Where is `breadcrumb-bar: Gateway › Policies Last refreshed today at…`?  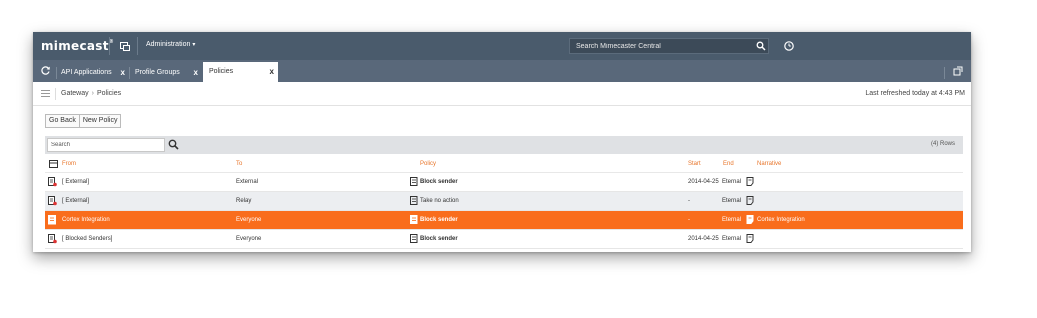
breadcrumb-bar: Gateway › Policies Last refreshed today at… is located at coordinates (502, 94).